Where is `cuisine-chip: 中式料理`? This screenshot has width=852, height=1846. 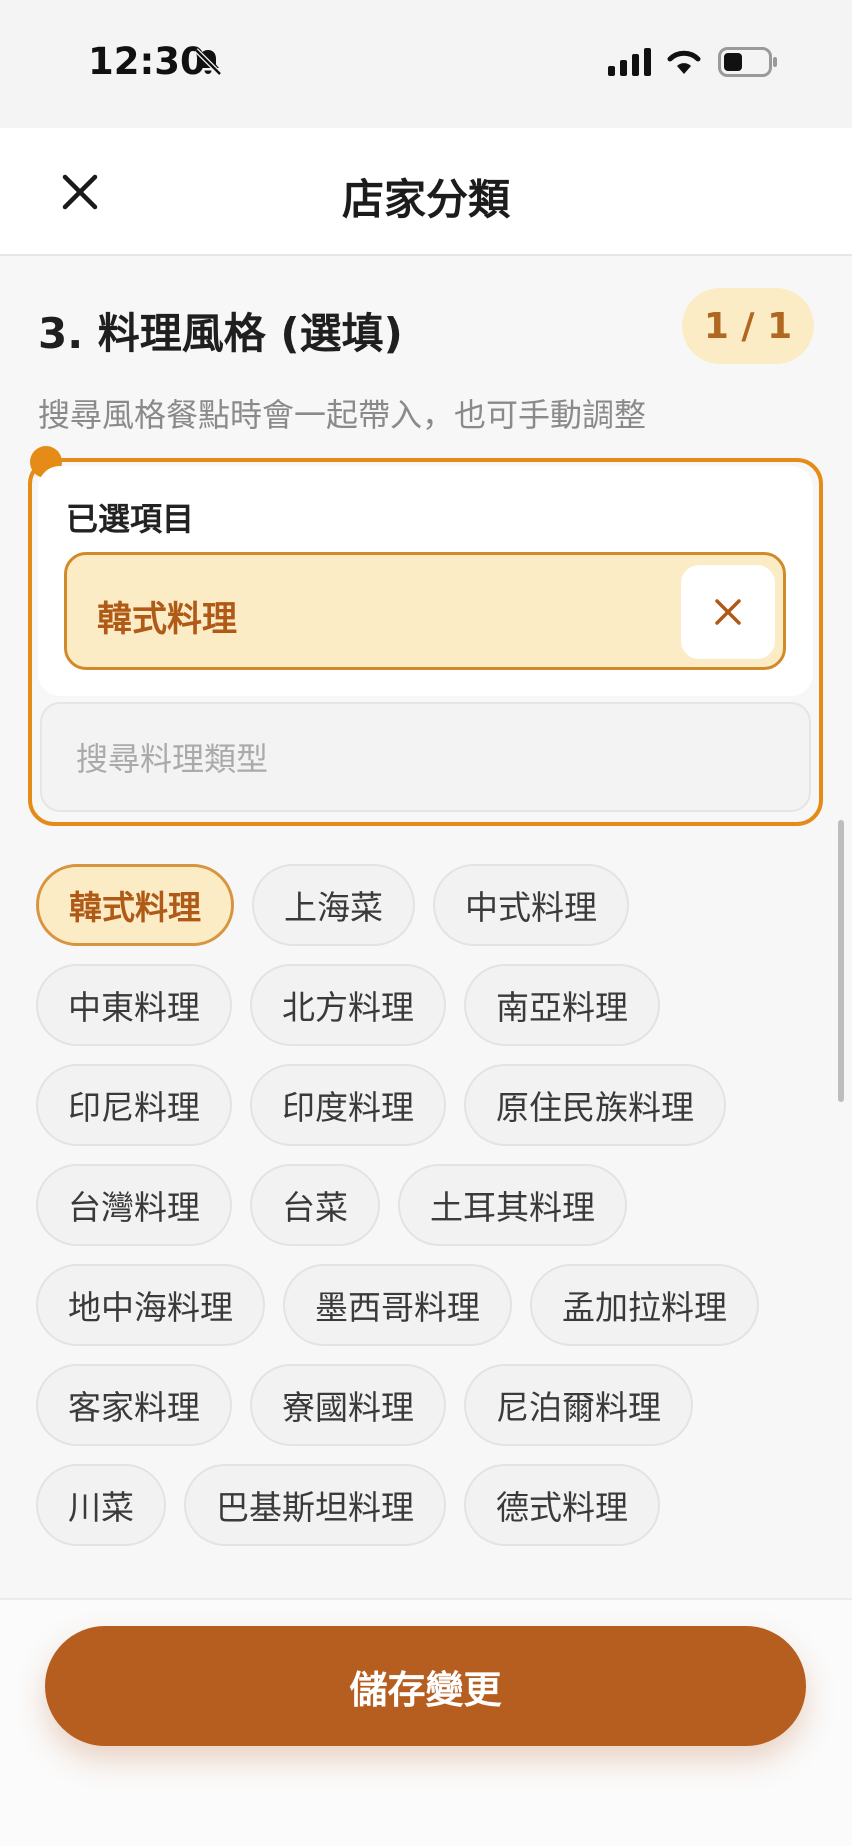 cuisine-chip: 中式料理 is located at coordinates (531, 905).